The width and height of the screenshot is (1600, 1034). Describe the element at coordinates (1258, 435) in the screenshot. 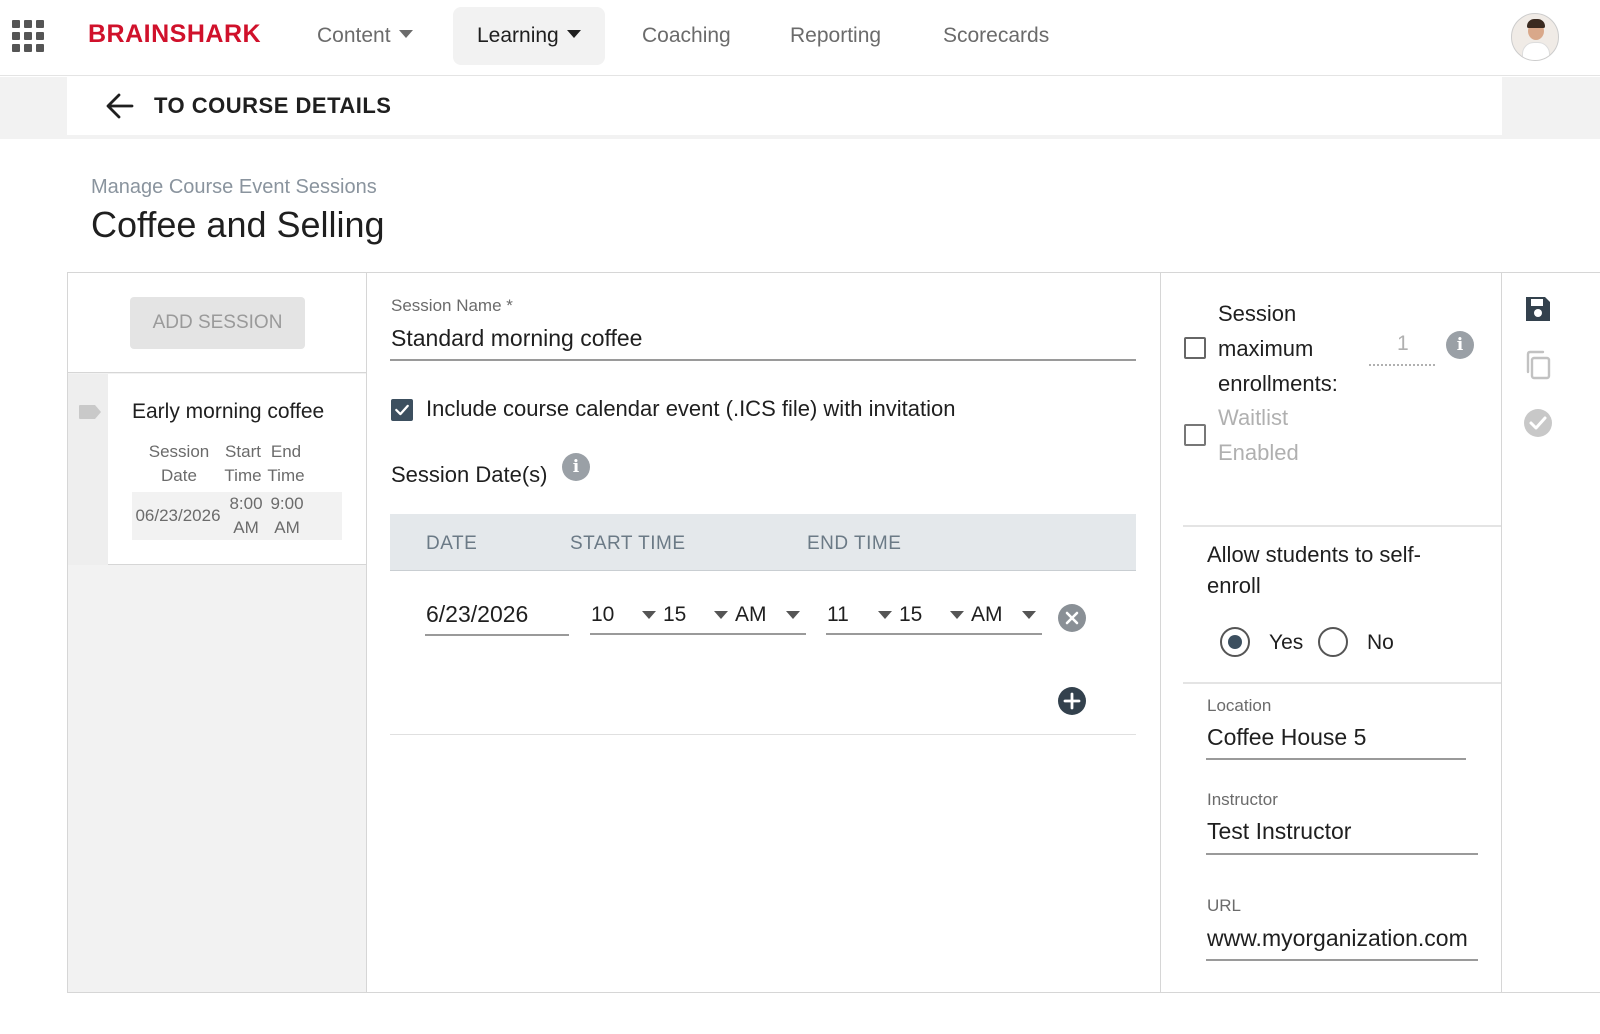

I see `waitlist-label: Waitlist Enabled` at that location.